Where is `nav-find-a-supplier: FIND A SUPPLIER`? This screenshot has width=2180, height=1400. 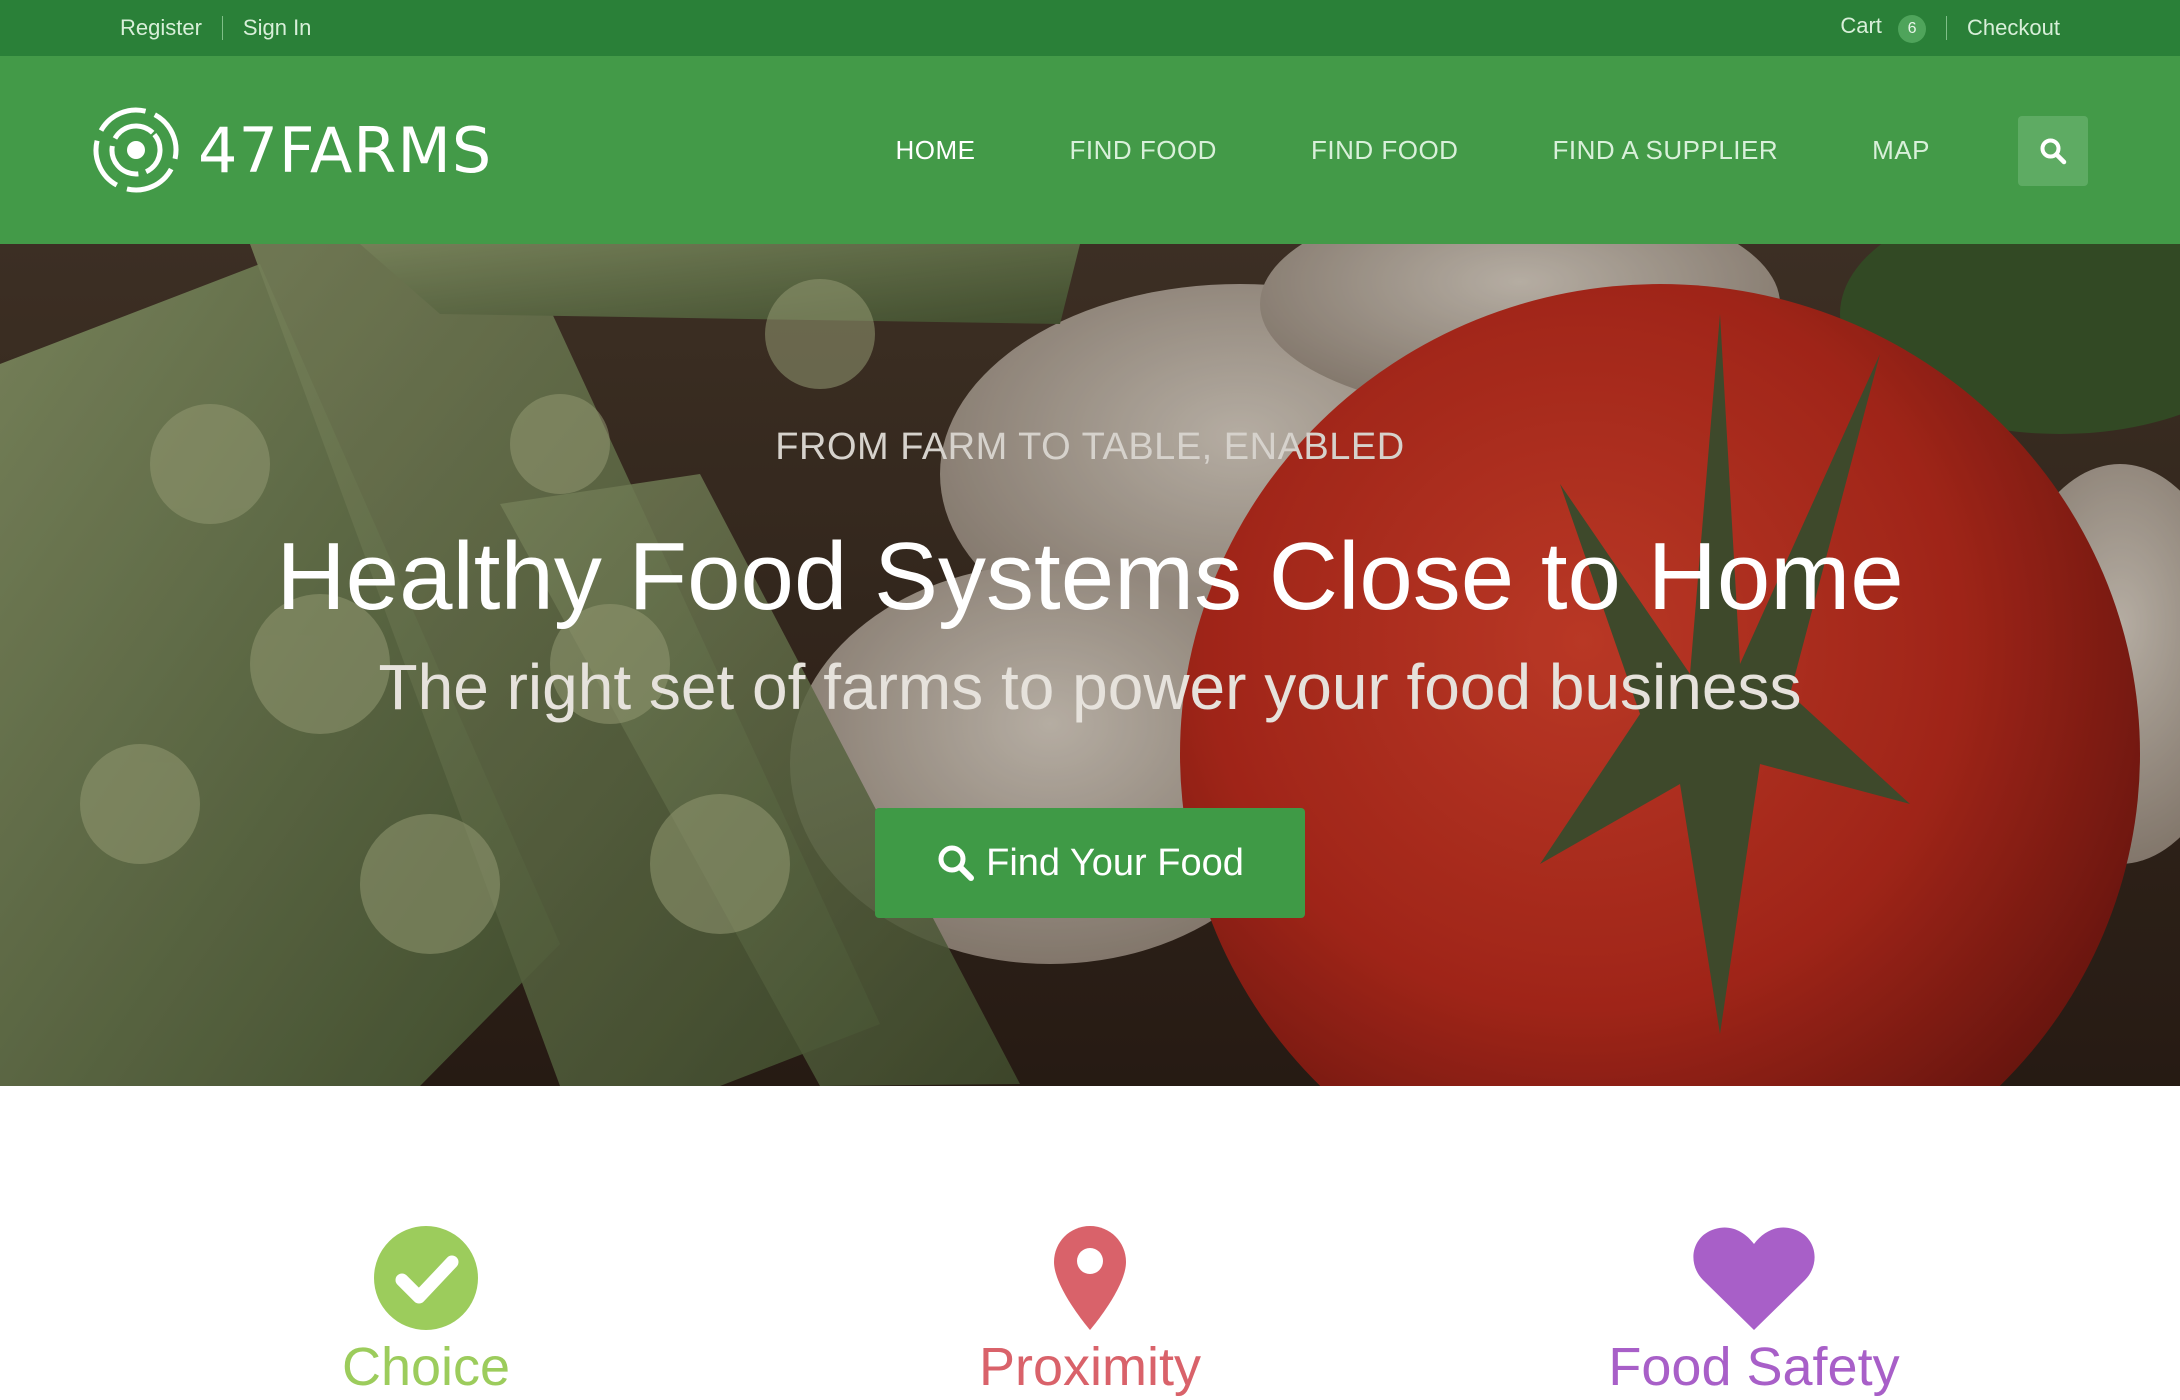 nav-find-a-supplier: FIND A SUPPLIER is located at coordinates (1665, 150).